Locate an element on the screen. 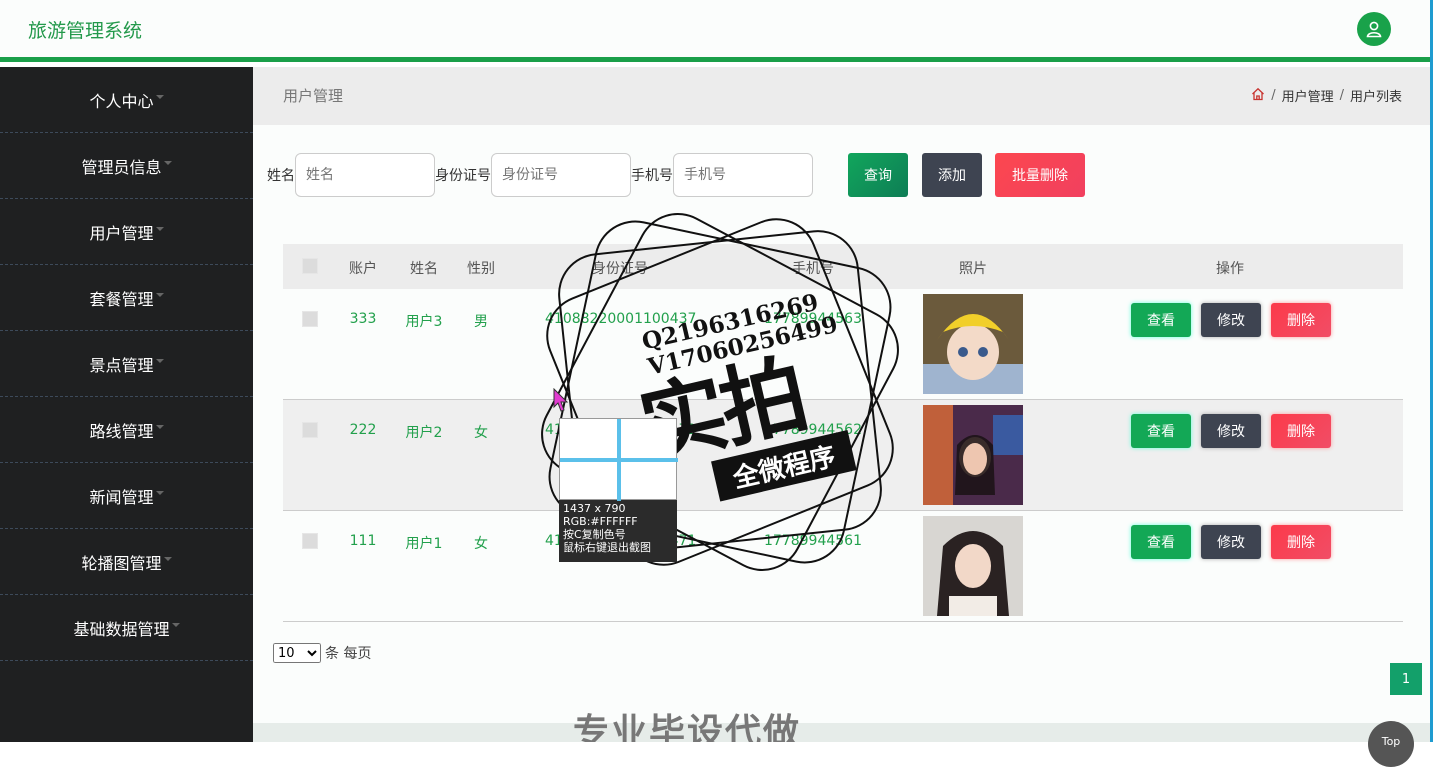  cell-id-number: 41088220001100437 is located at coordinates (621, 319).